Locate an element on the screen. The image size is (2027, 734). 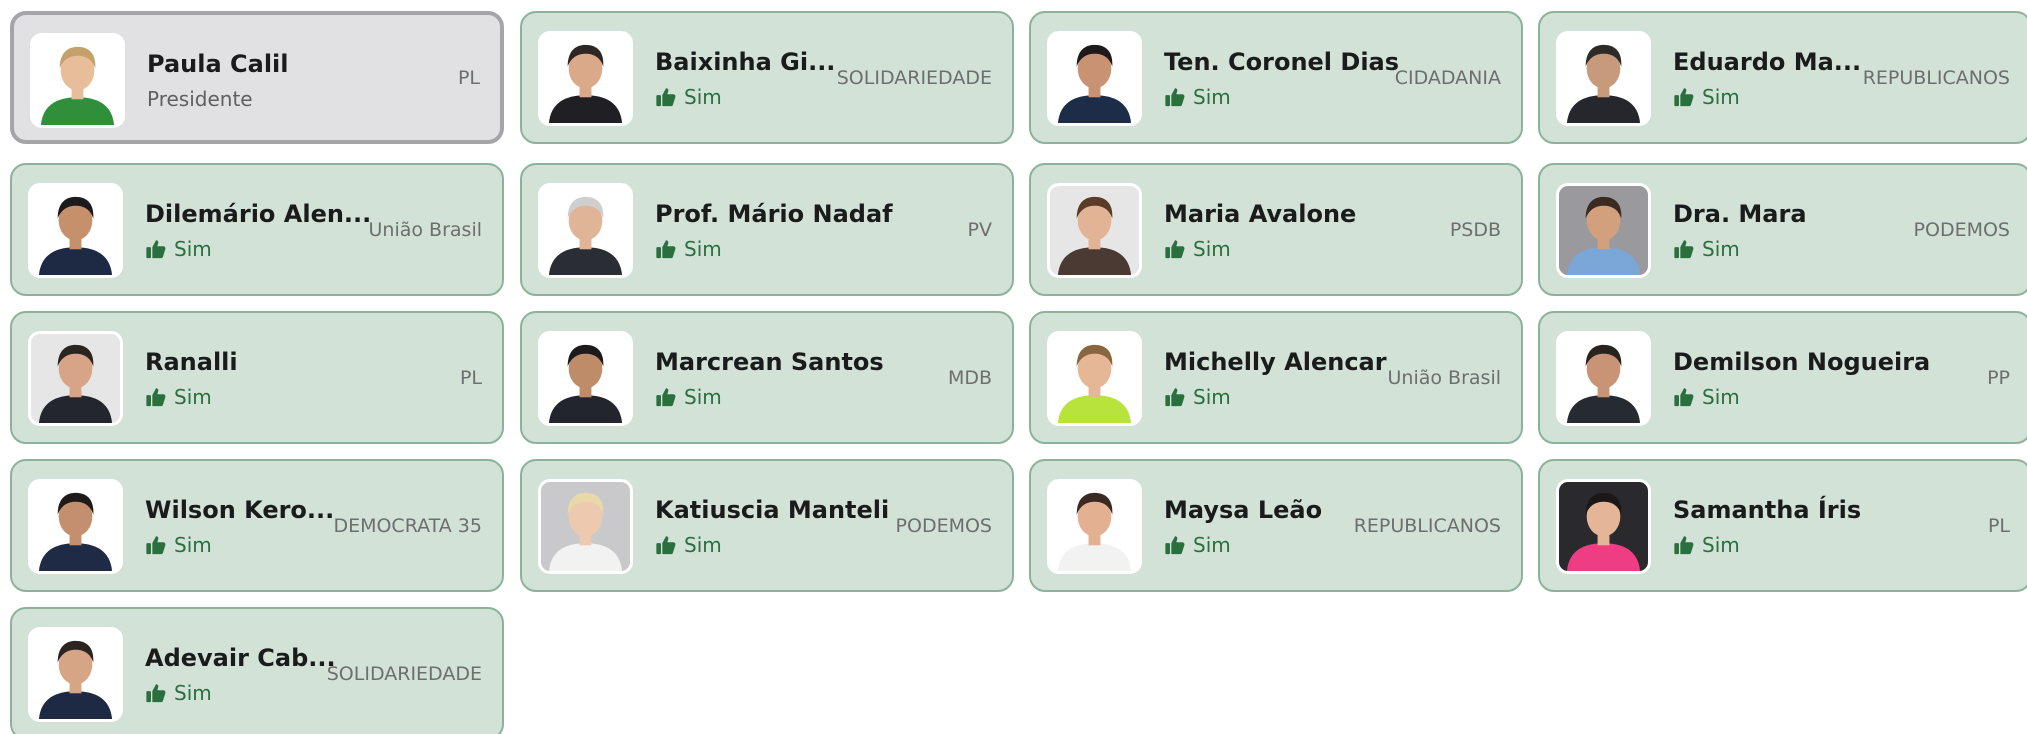
member-name: Prof. Mário Nadaf is located at coordinates (774, 214).